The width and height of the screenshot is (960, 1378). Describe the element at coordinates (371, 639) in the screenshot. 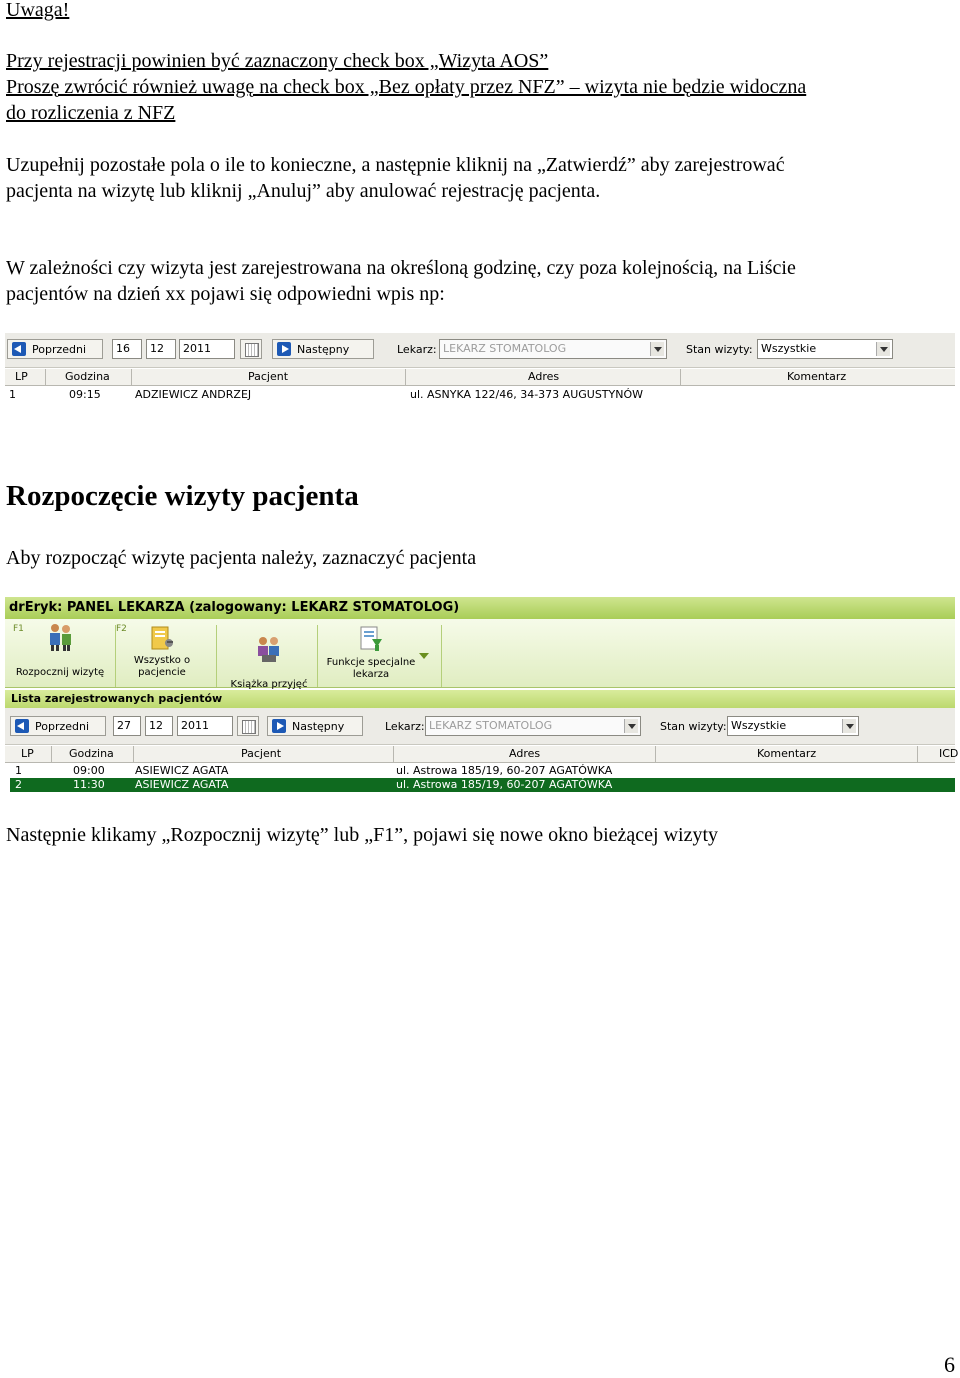

I see `document-download-icon` at that location.